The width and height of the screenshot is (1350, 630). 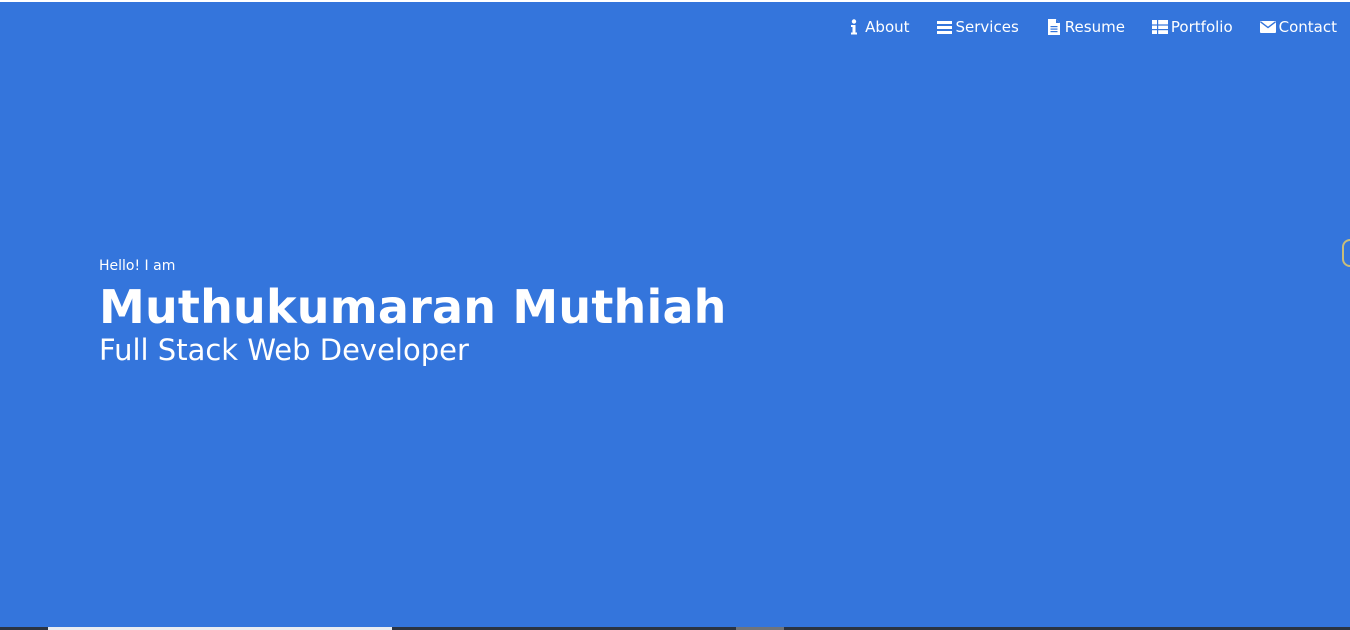 I want to click on nav-item-portfolio: Portfolio, so click(x=1192, y=27).